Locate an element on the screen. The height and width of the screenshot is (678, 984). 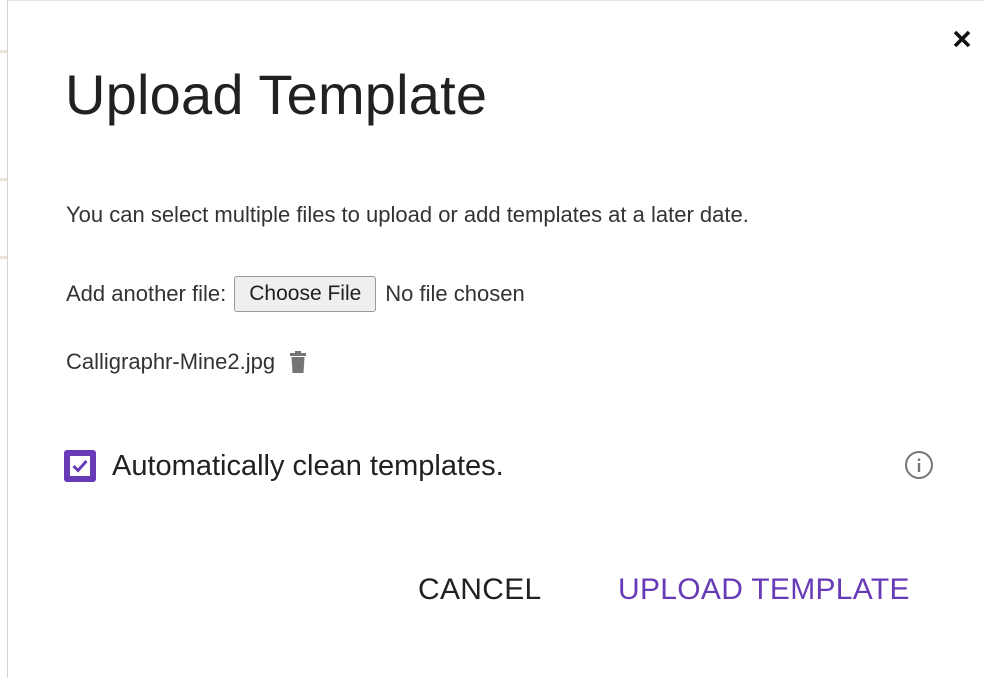
auto-clean-checkbox is located at coordinates (80, 466).